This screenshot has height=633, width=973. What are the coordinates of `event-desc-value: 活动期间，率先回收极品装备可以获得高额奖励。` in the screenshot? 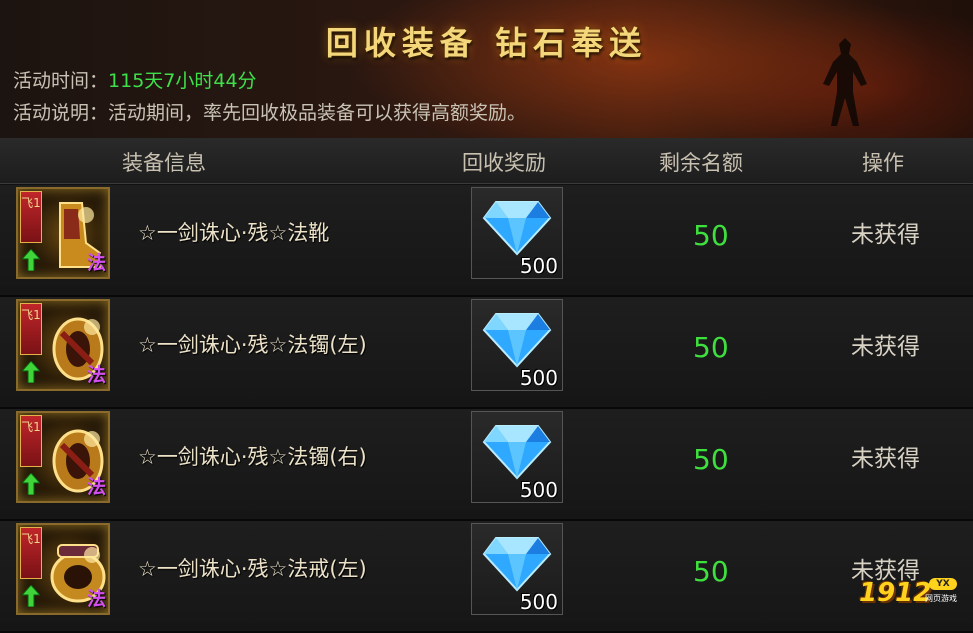 It's located at (317, 113).